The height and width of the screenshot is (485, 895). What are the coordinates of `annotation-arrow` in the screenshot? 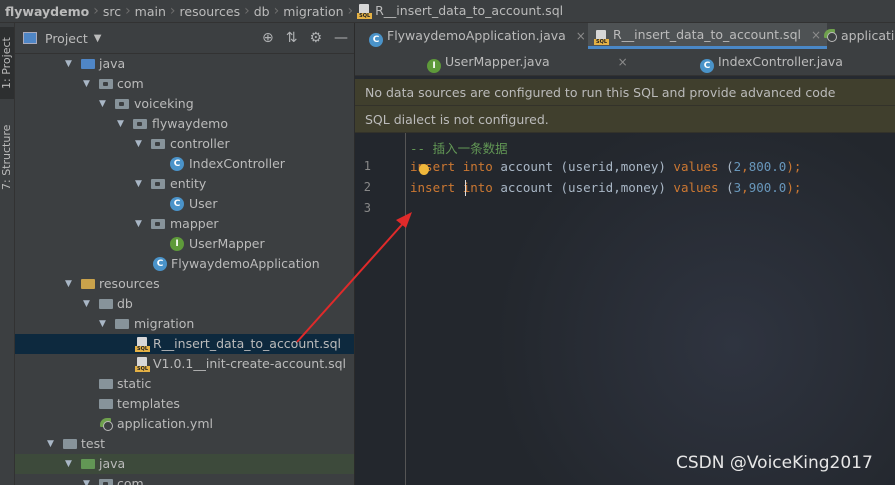 It's located at (354, 277).